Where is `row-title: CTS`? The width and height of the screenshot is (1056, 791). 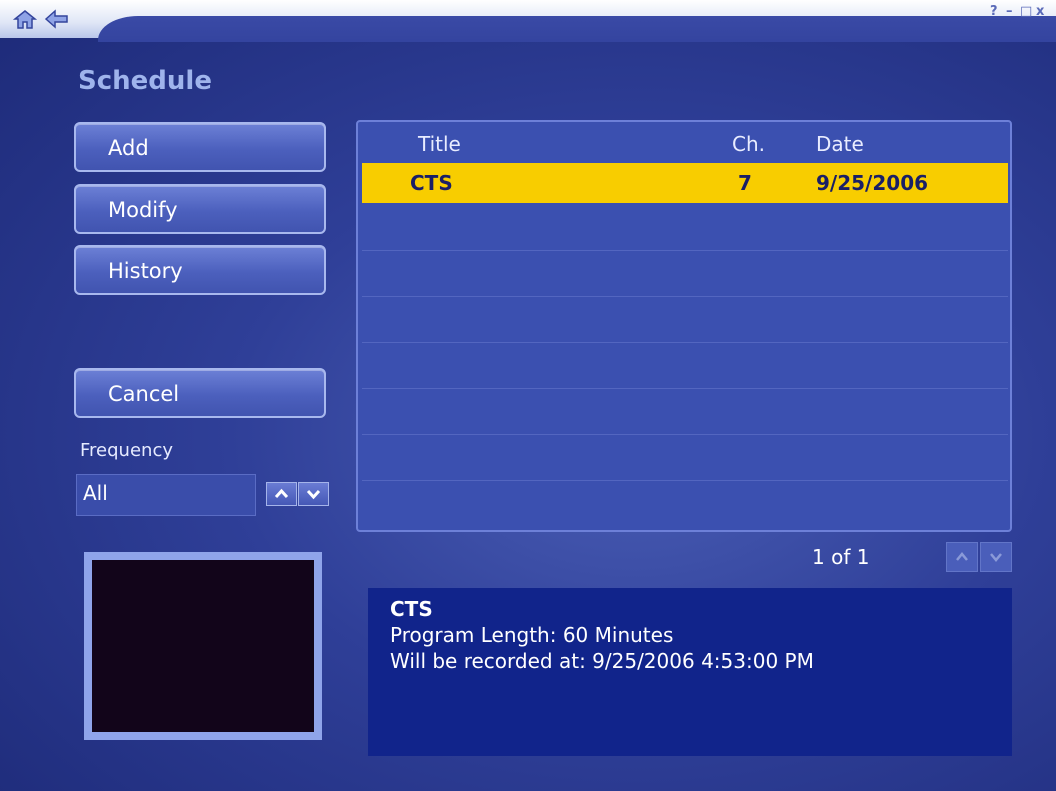
row-title: CTS is located at coordinates (431, 183).